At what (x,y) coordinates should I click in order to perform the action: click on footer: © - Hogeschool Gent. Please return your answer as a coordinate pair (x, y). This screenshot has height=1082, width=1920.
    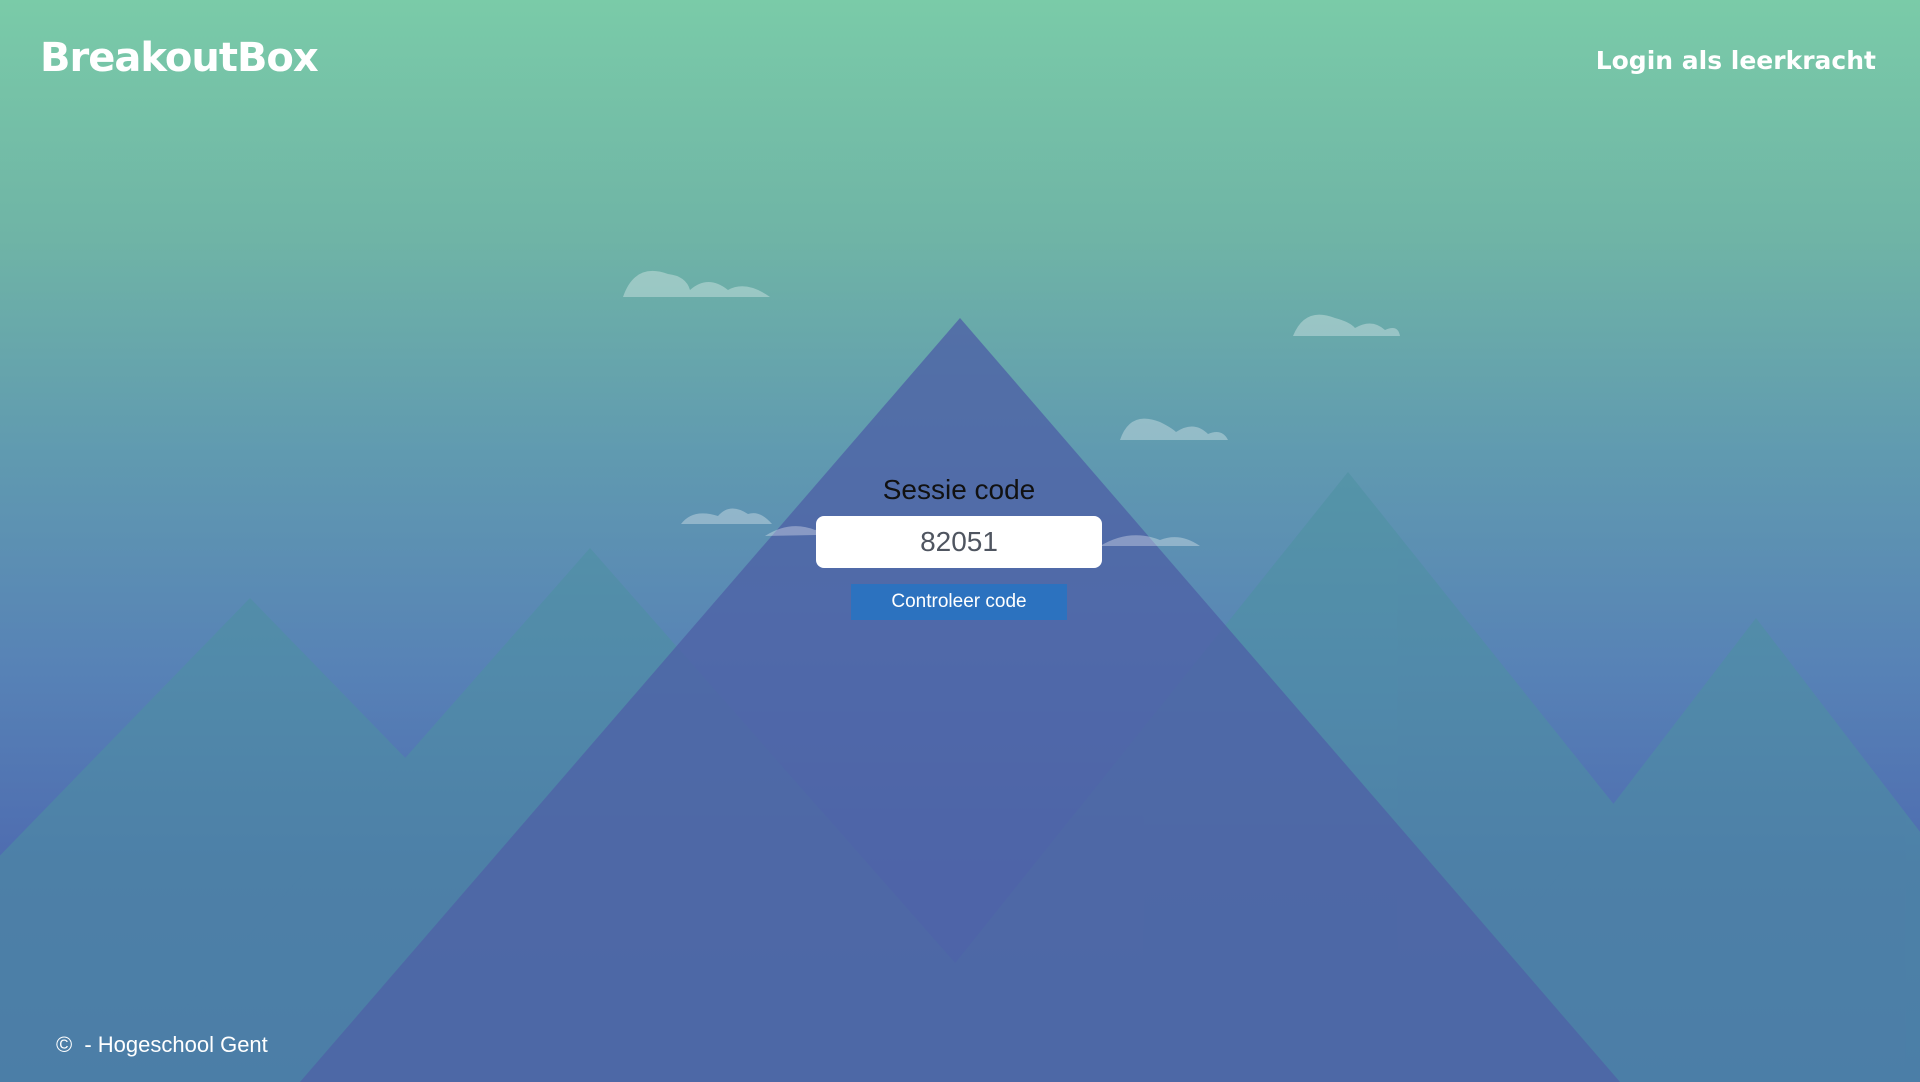
    Looking at the image, I should click on (162, 1045).